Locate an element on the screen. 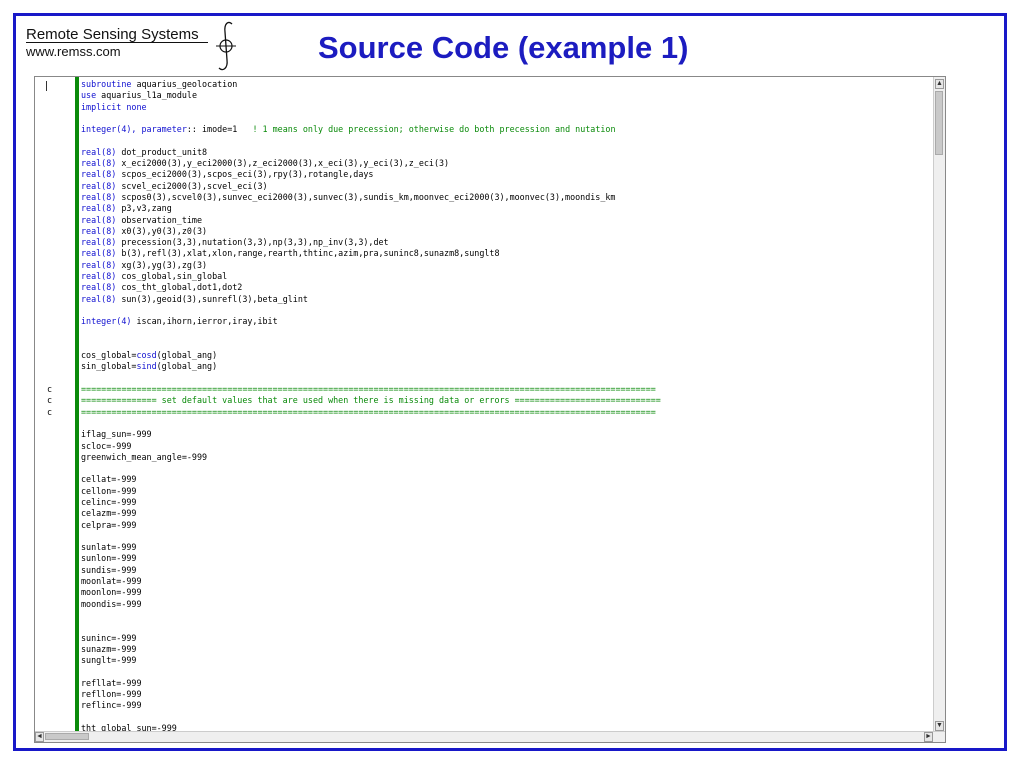  scroll-down-arrow-icon: ▼ is located at coordinates (939, 726).